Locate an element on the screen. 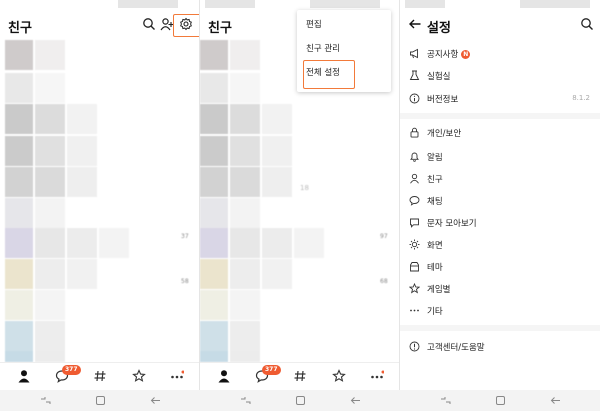  back-arrow-icon is located at coordinates (415, 24).